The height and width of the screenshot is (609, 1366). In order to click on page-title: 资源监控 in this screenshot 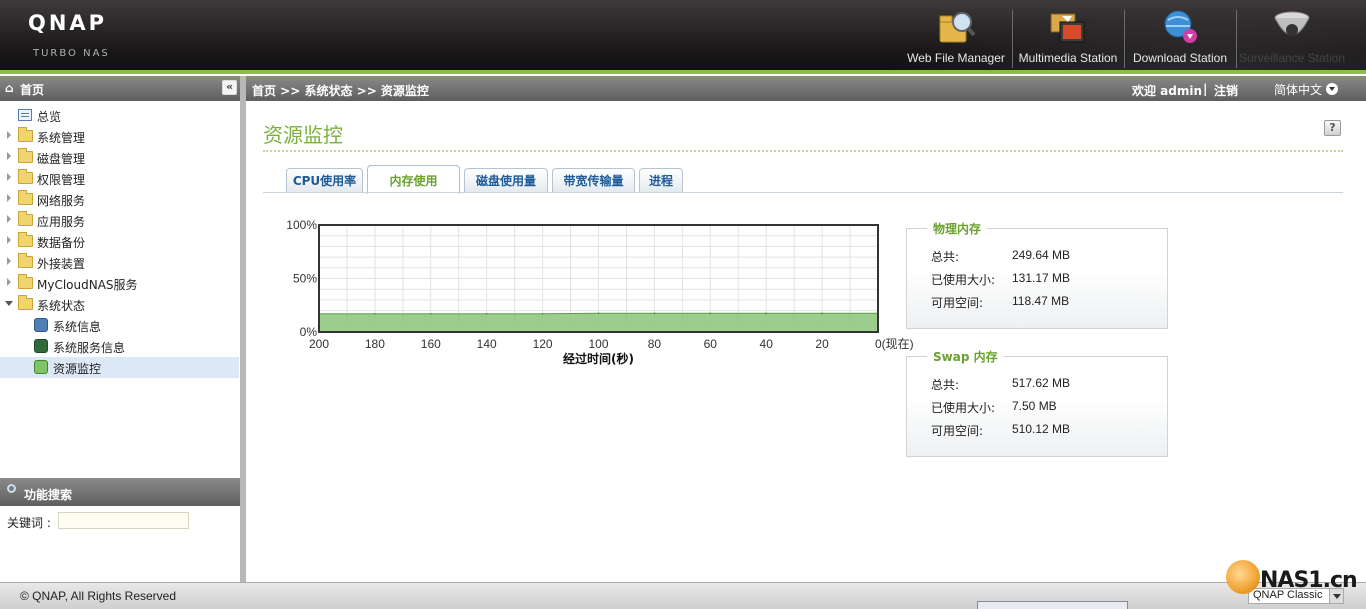, I will do `click(303, 135)`.